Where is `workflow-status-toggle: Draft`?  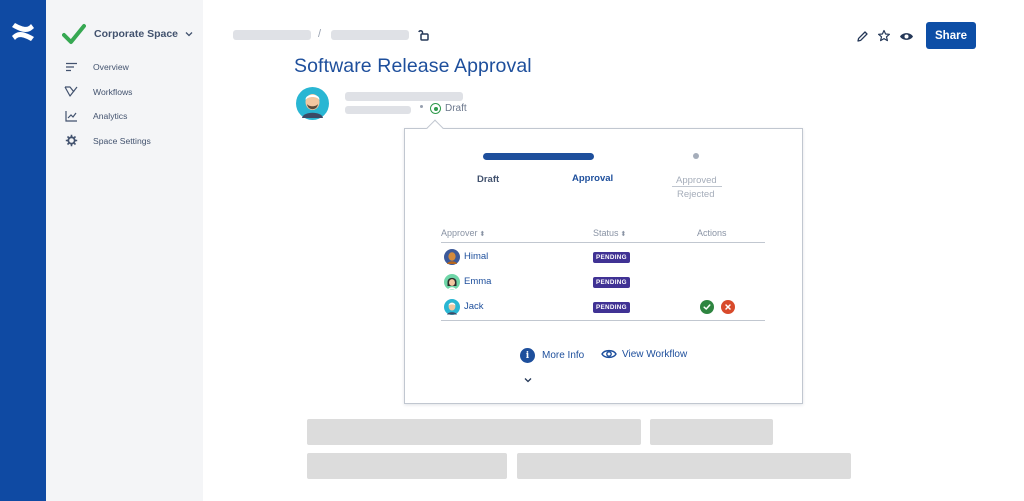
workflow-status-toggle: Draft is located at coordinates (448, 108).